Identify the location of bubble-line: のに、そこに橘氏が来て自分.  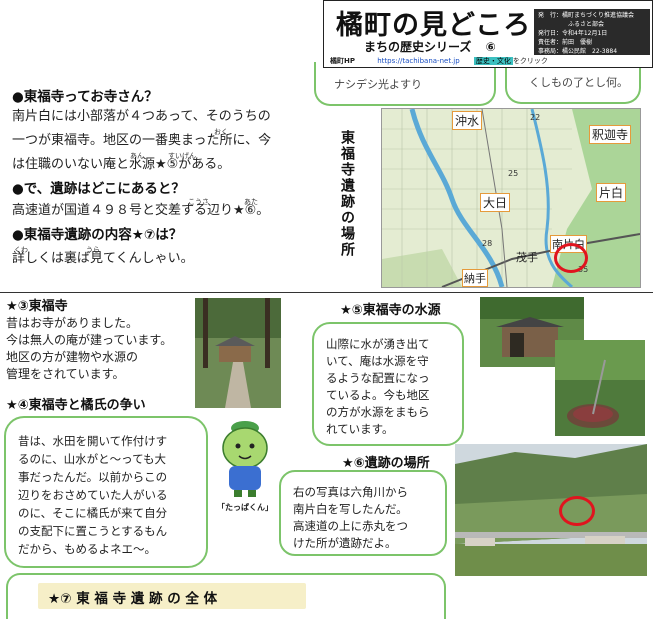
(93, 513).